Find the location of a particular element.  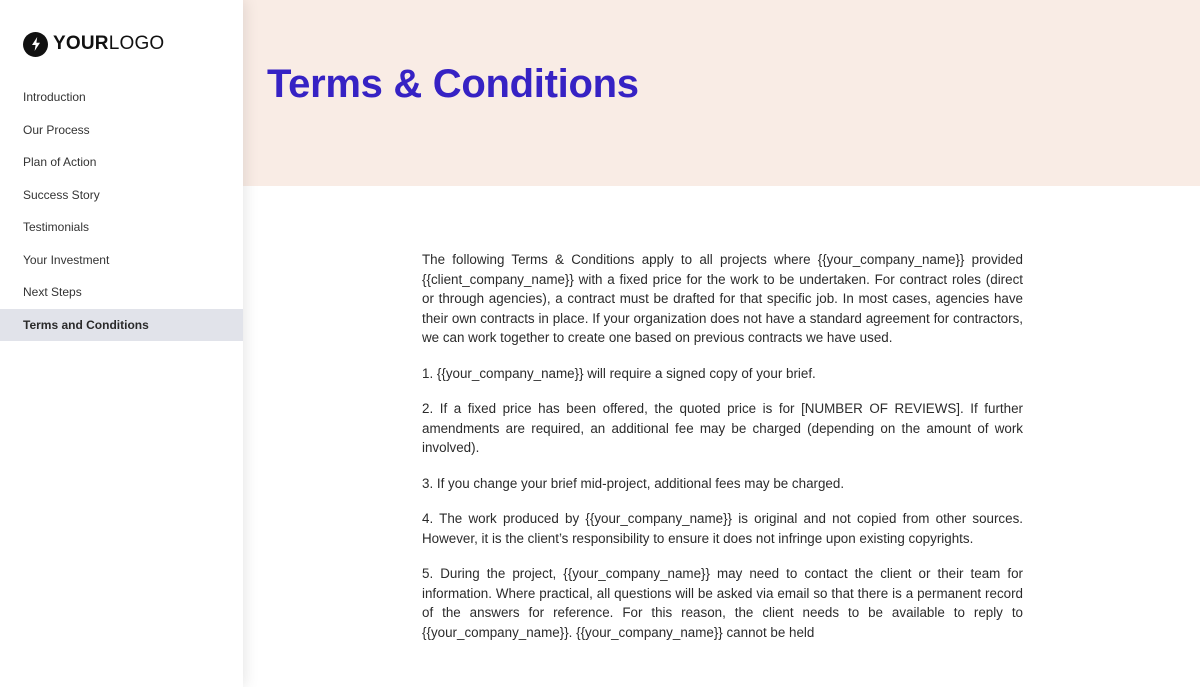

sidebar-item-introduction: Introduction is located at coordinates (121, 97).